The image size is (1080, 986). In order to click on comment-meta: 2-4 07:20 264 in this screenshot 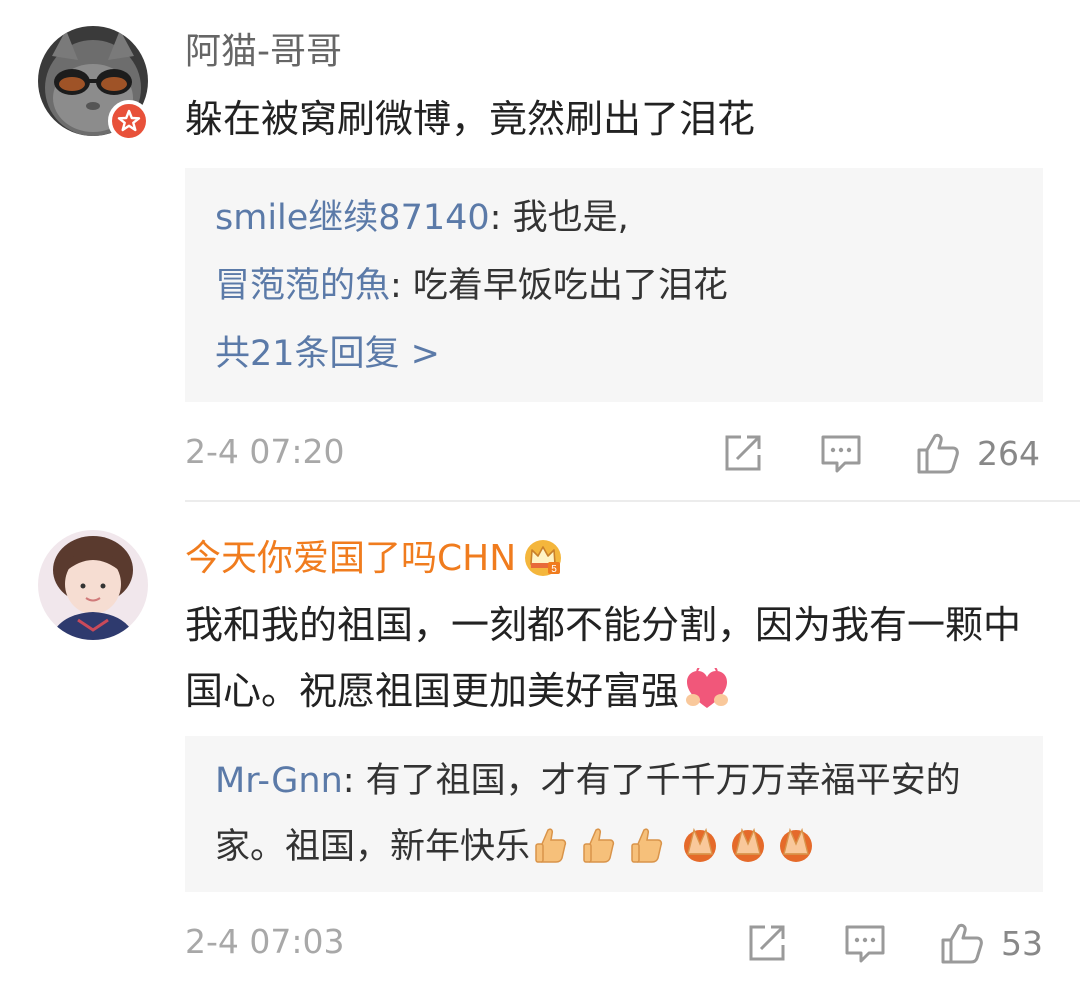, I will do `click(615, 453)`.